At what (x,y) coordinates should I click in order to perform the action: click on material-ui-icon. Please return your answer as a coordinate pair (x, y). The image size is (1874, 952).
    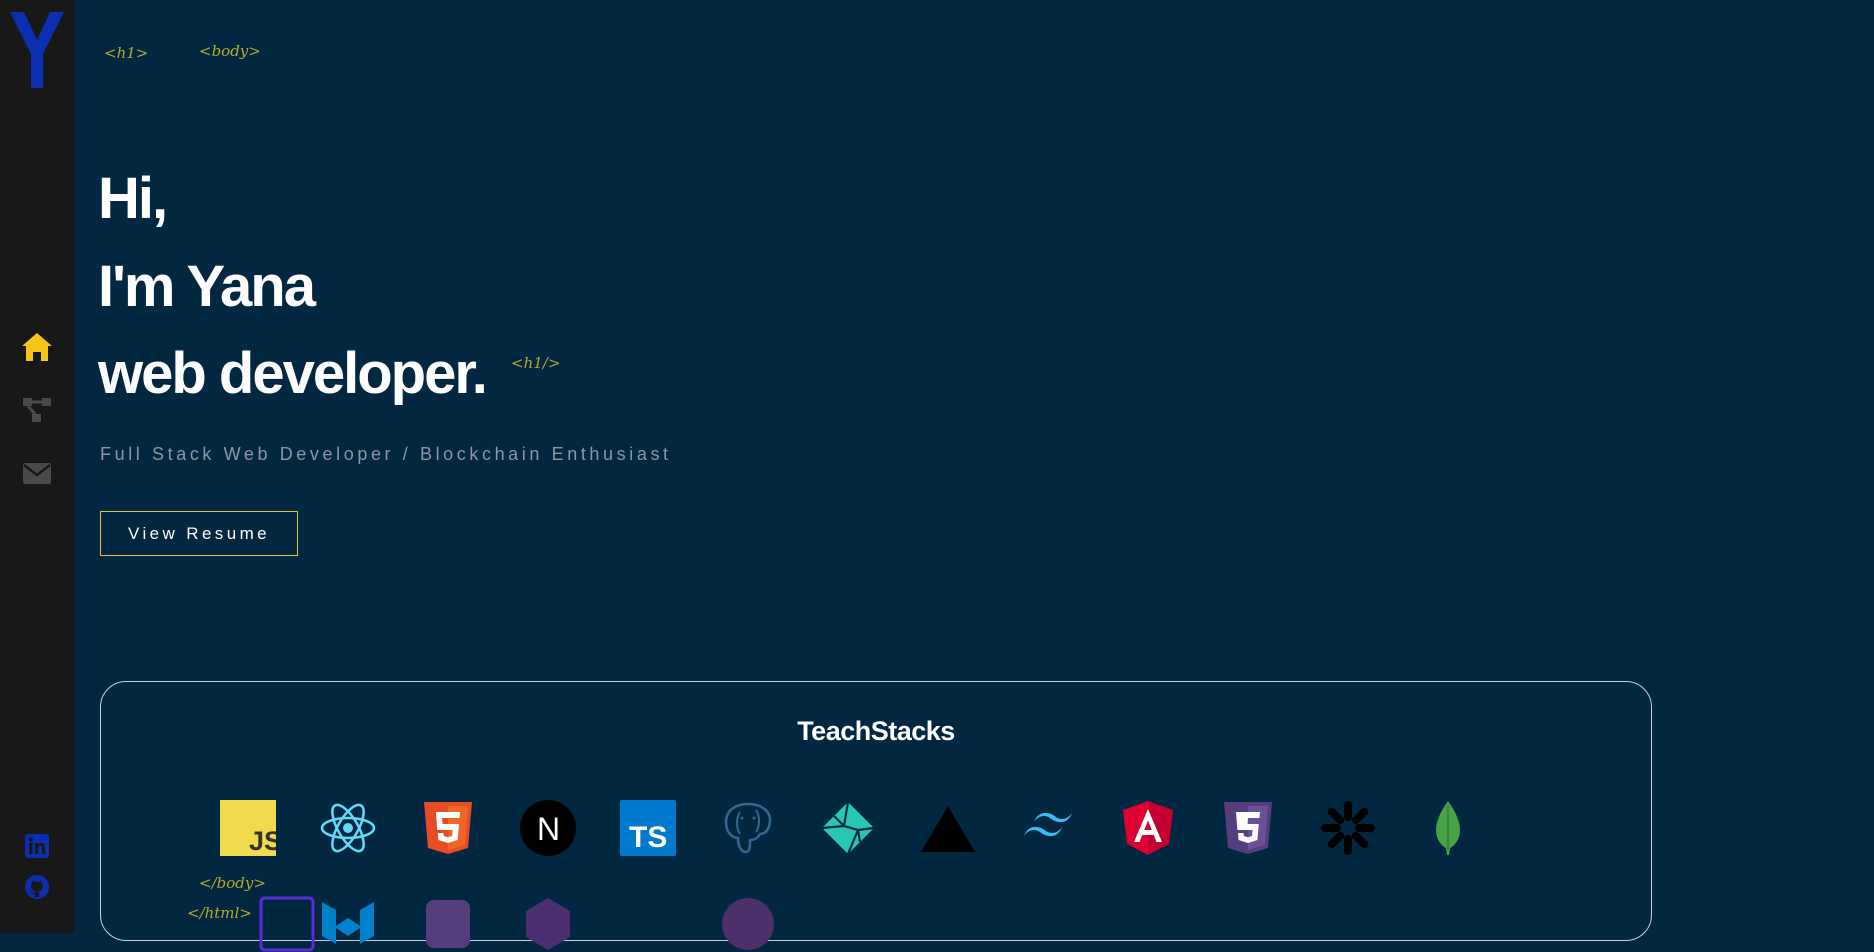
    Looking at the image, I should click on (348, 924).